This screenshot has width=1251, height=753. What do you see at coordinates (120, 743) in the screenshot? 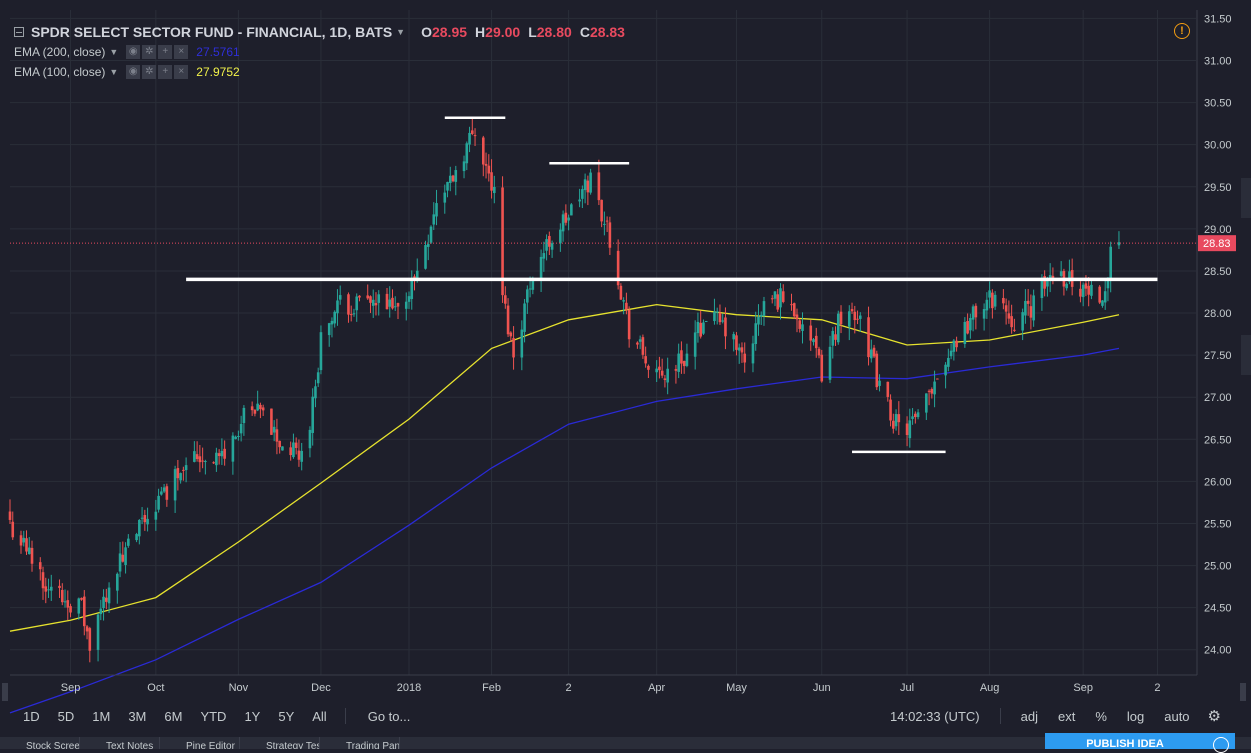
I see `tab-text-notes: Text Notes` at bounding box center [120, 743].